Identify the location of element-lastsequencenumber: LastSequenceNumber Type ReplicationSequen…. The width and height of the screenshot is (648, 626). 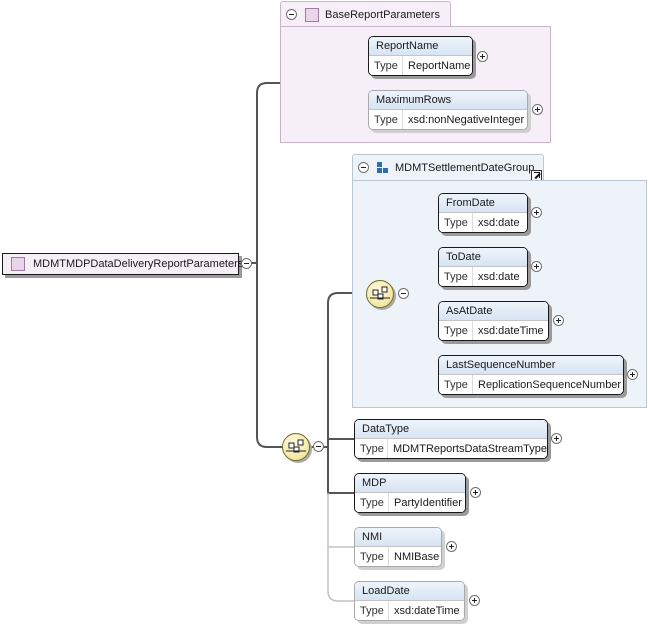
(531, 375).